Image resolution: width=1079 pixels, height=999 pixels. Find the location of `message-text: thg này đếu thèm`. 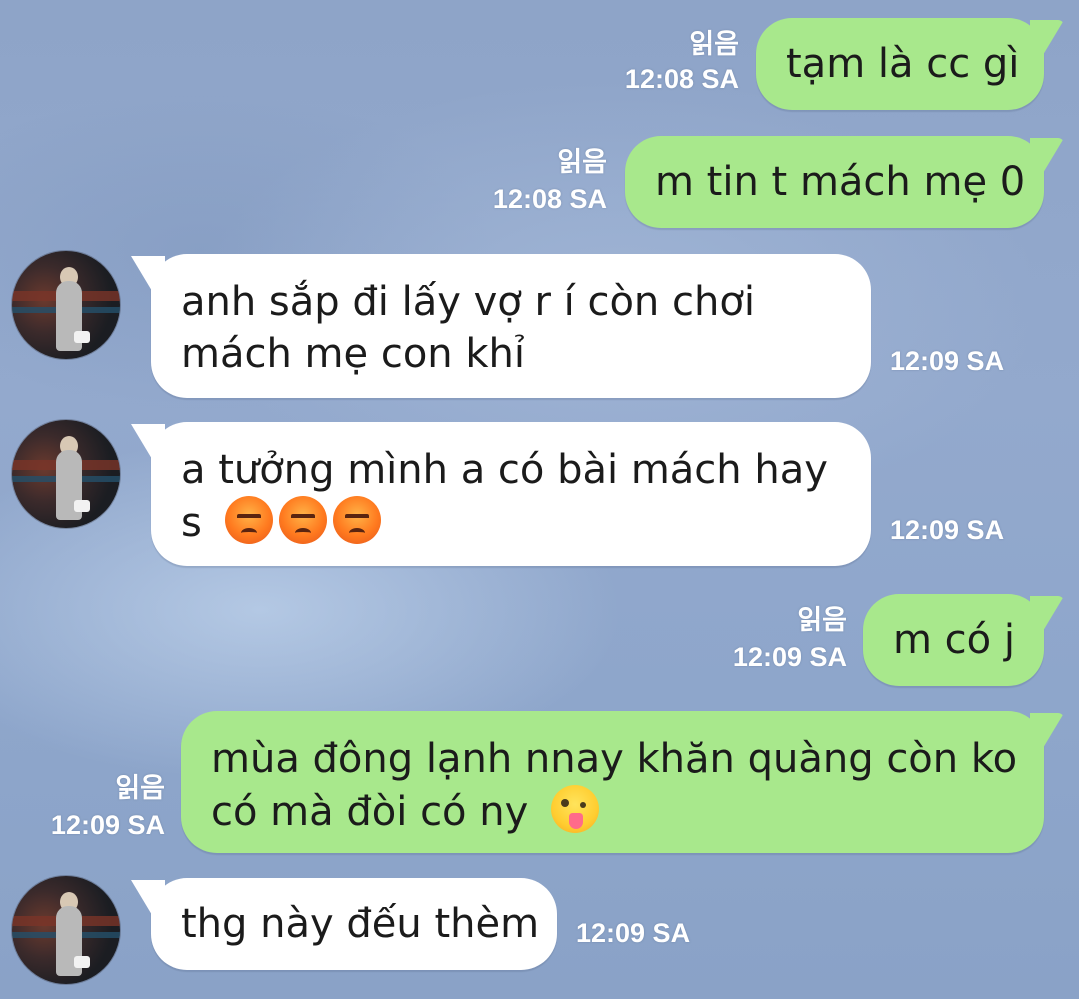

message-text: thg này đếu thèm is located at coordinates (360, 924).